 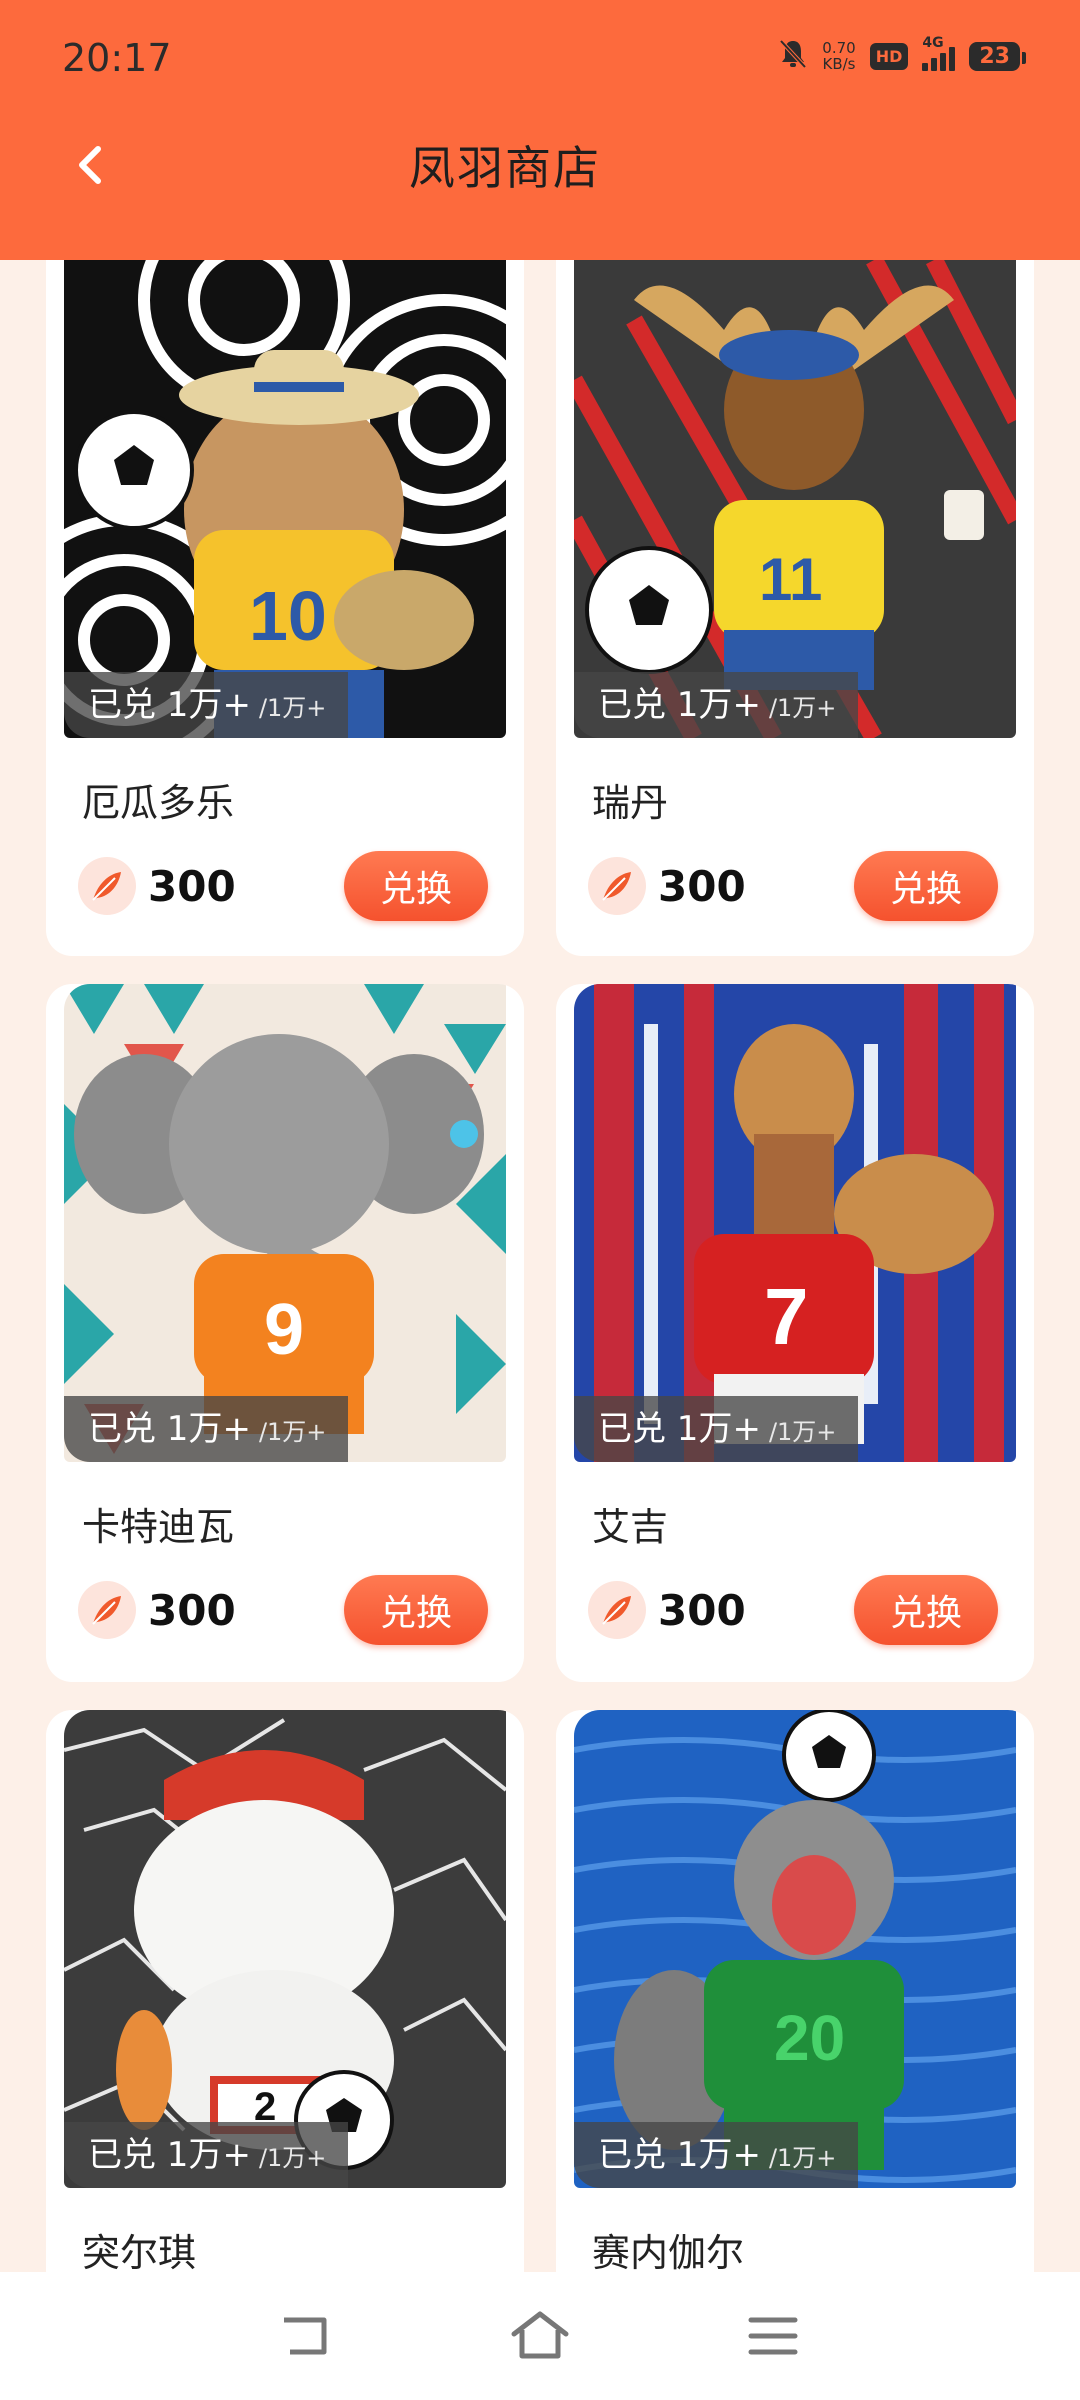 I want to click on nav-back-button, so click(x=307, y=2336).